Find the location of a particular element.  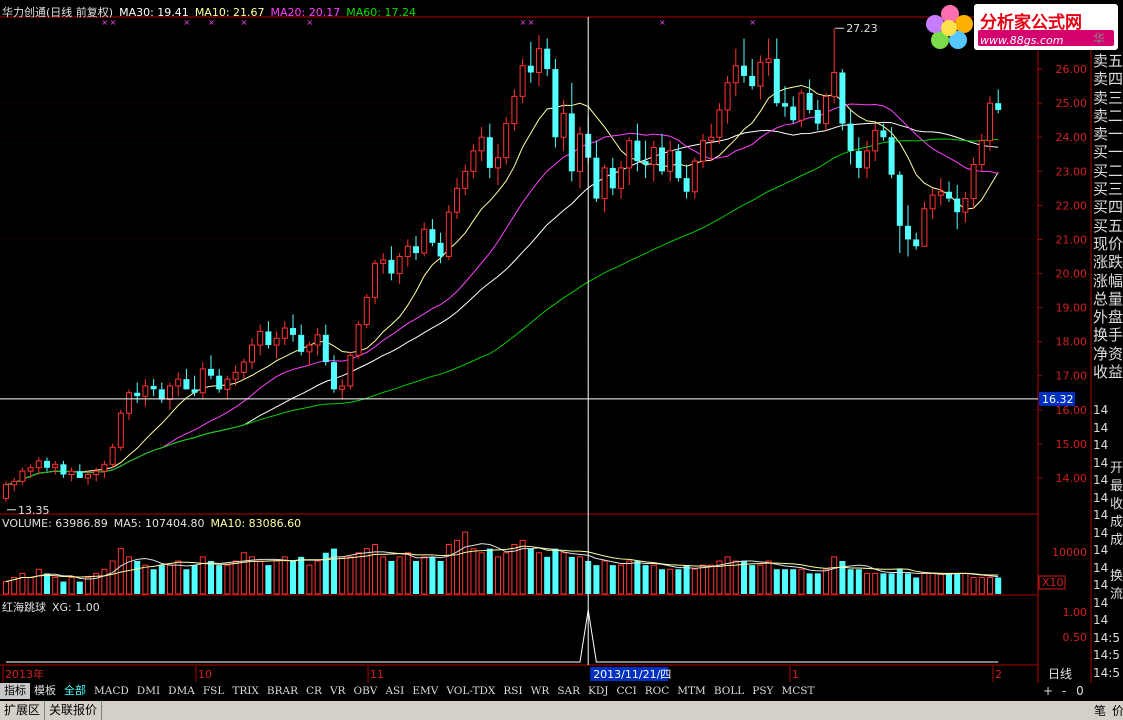

indicator-tab: CR is located at coordinates (314, 691).